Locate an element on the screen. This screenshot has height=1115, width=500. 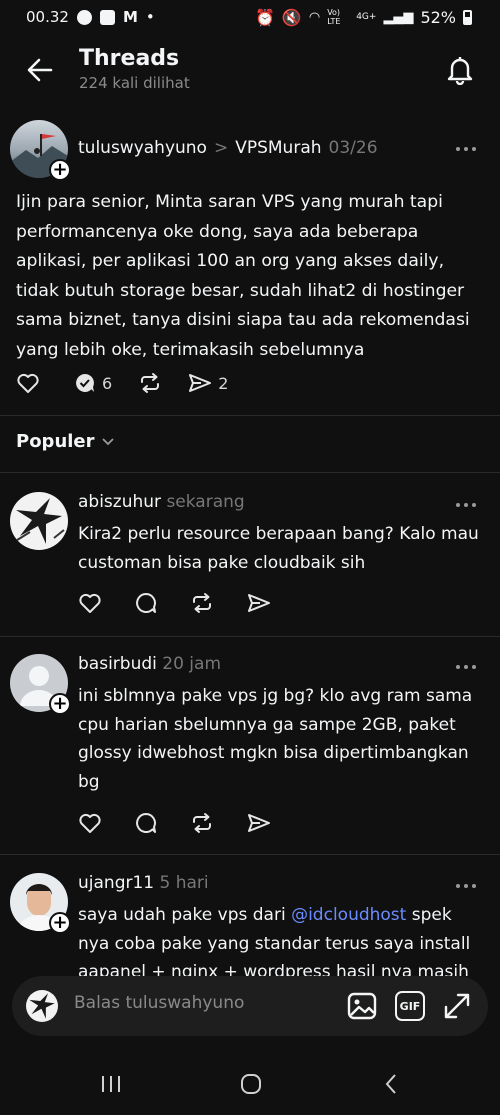
mention-link: @idcloudhost is located at coordinates (348, 915).